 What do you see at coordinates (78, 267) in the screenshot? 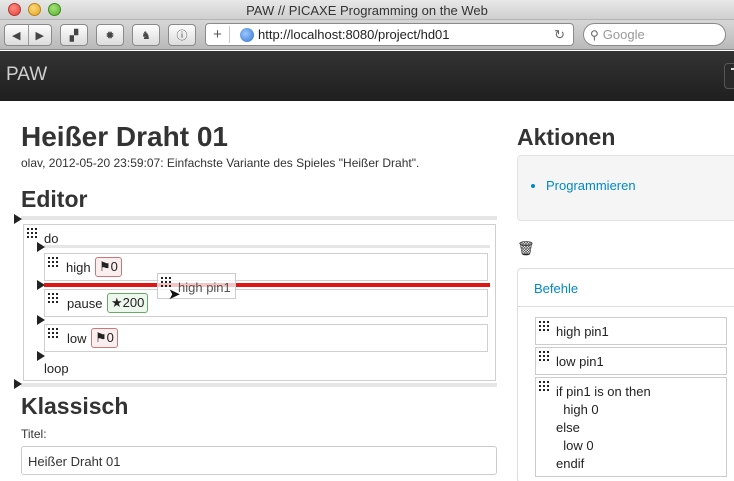
I see `statement-keyword: high` at bounding box center [78, 267].